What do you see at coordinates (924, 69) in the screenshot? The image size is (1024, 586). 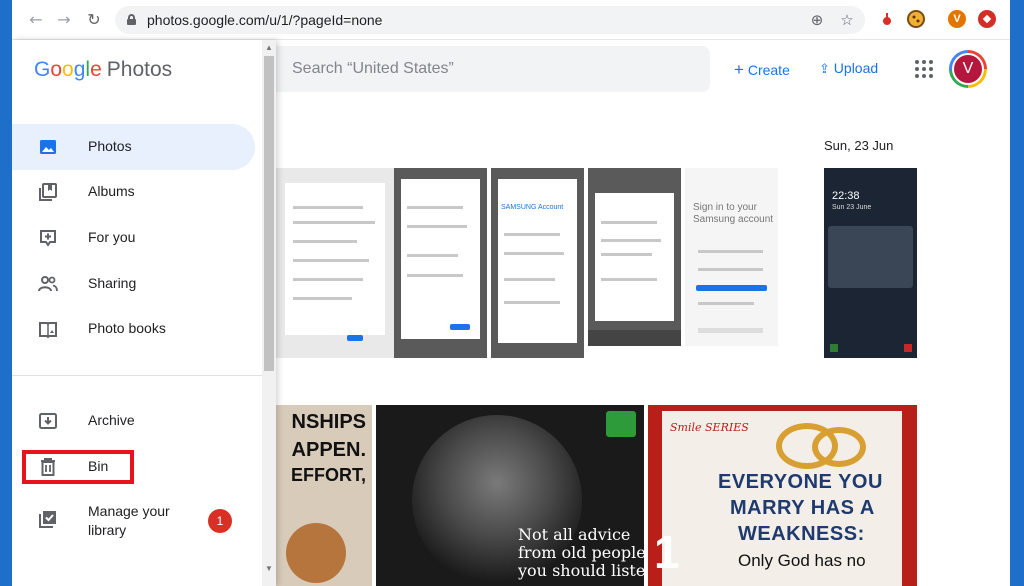 I see `apps-grid-icon` at bounding box center [924, 69].